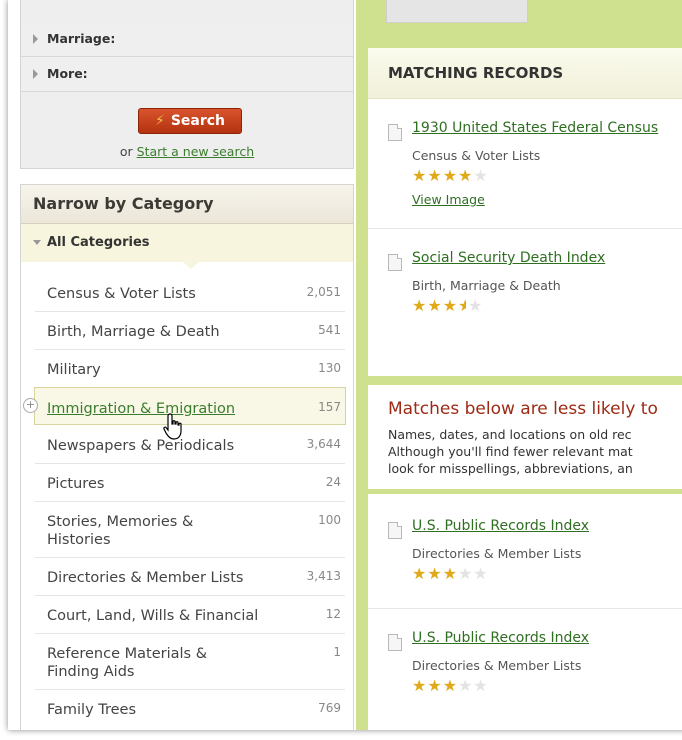  What do you see at coordinates (190, 708) in the screenshot?
I see `category-item: Family Trees 769` at bounding box center [190, 708].